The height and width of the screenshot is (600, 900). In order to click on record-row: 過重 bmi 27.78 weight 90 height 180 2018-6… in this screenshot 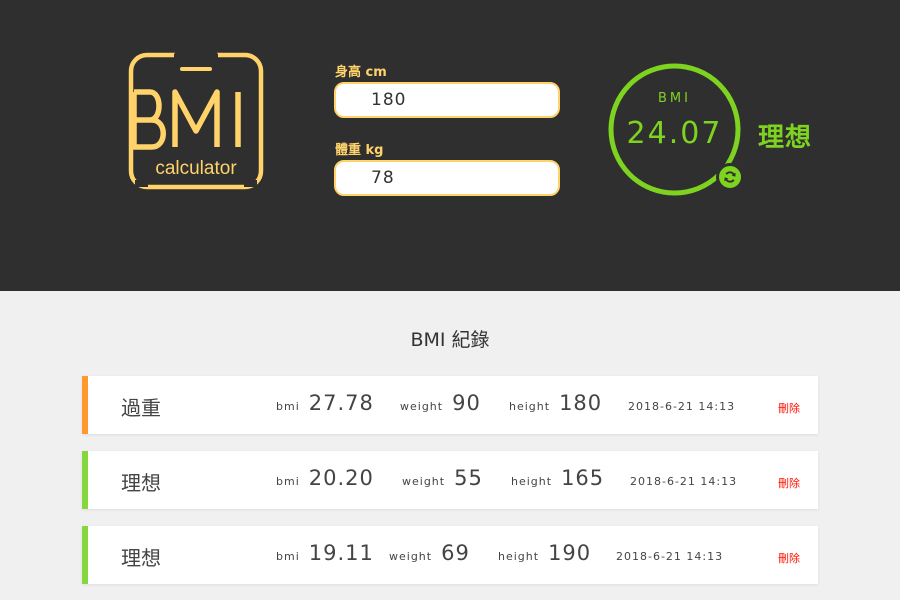, I will do `click(450, 405)`.